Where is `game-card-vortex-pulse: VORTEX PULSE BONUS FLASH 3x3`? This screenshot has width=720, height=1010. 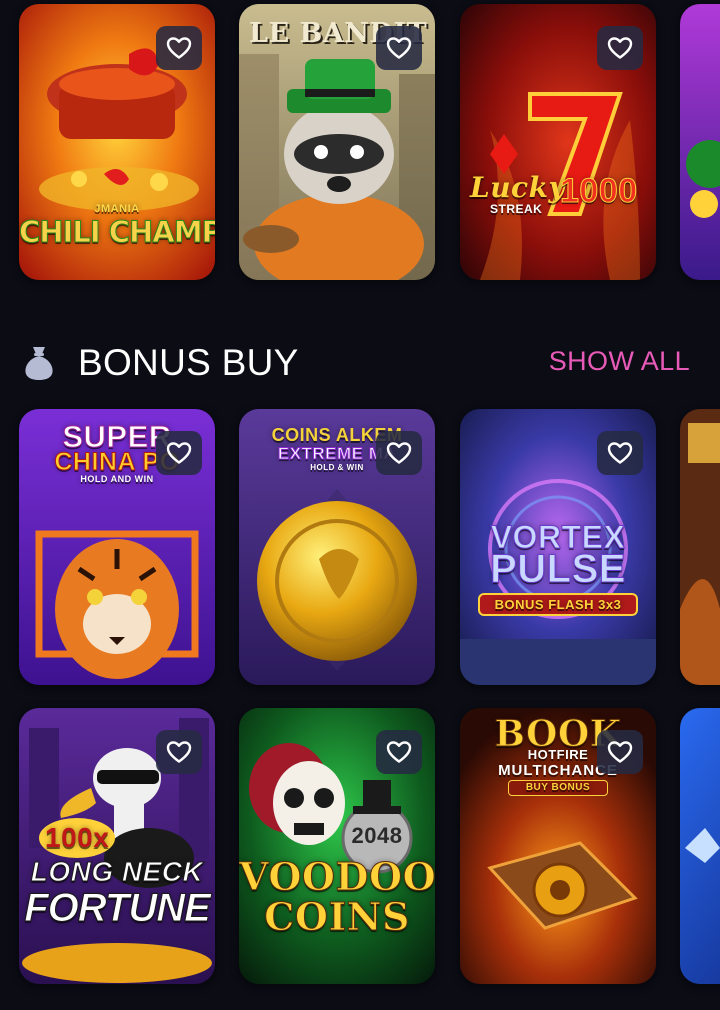 game-card-vortex-pulse: VORTEX PULSE BONUS FLASH 3x3 is located at coordinates (558, 547).